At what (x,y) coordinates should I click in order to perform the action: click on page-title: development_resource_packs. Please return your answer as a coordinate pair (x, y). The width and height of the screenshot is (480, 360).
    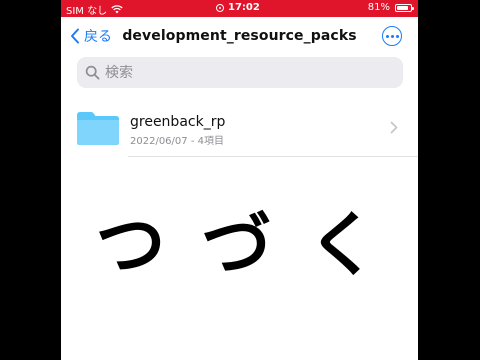
    Looking at the image, I should click on (239, 36).